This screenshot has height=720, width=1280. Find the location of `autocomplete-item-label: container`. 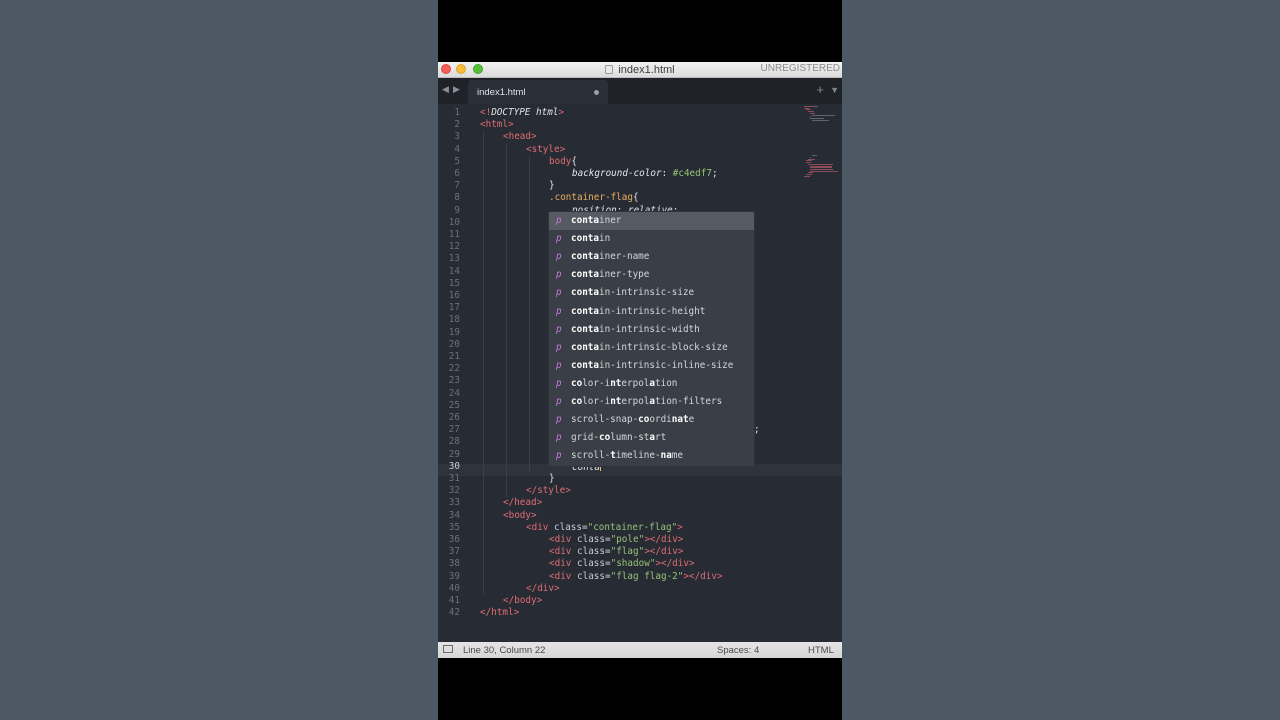

autocomplete-item-label: container is located at coordinates (596, 220).